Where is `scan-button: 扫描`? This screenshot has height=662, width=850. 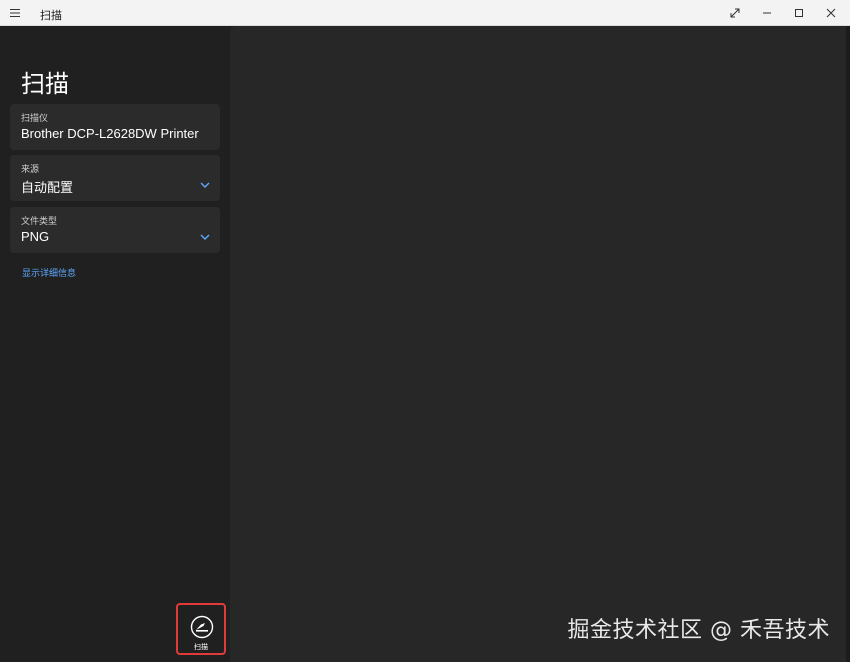 scan-button: 扫描 is located at coordinates (201, 629).